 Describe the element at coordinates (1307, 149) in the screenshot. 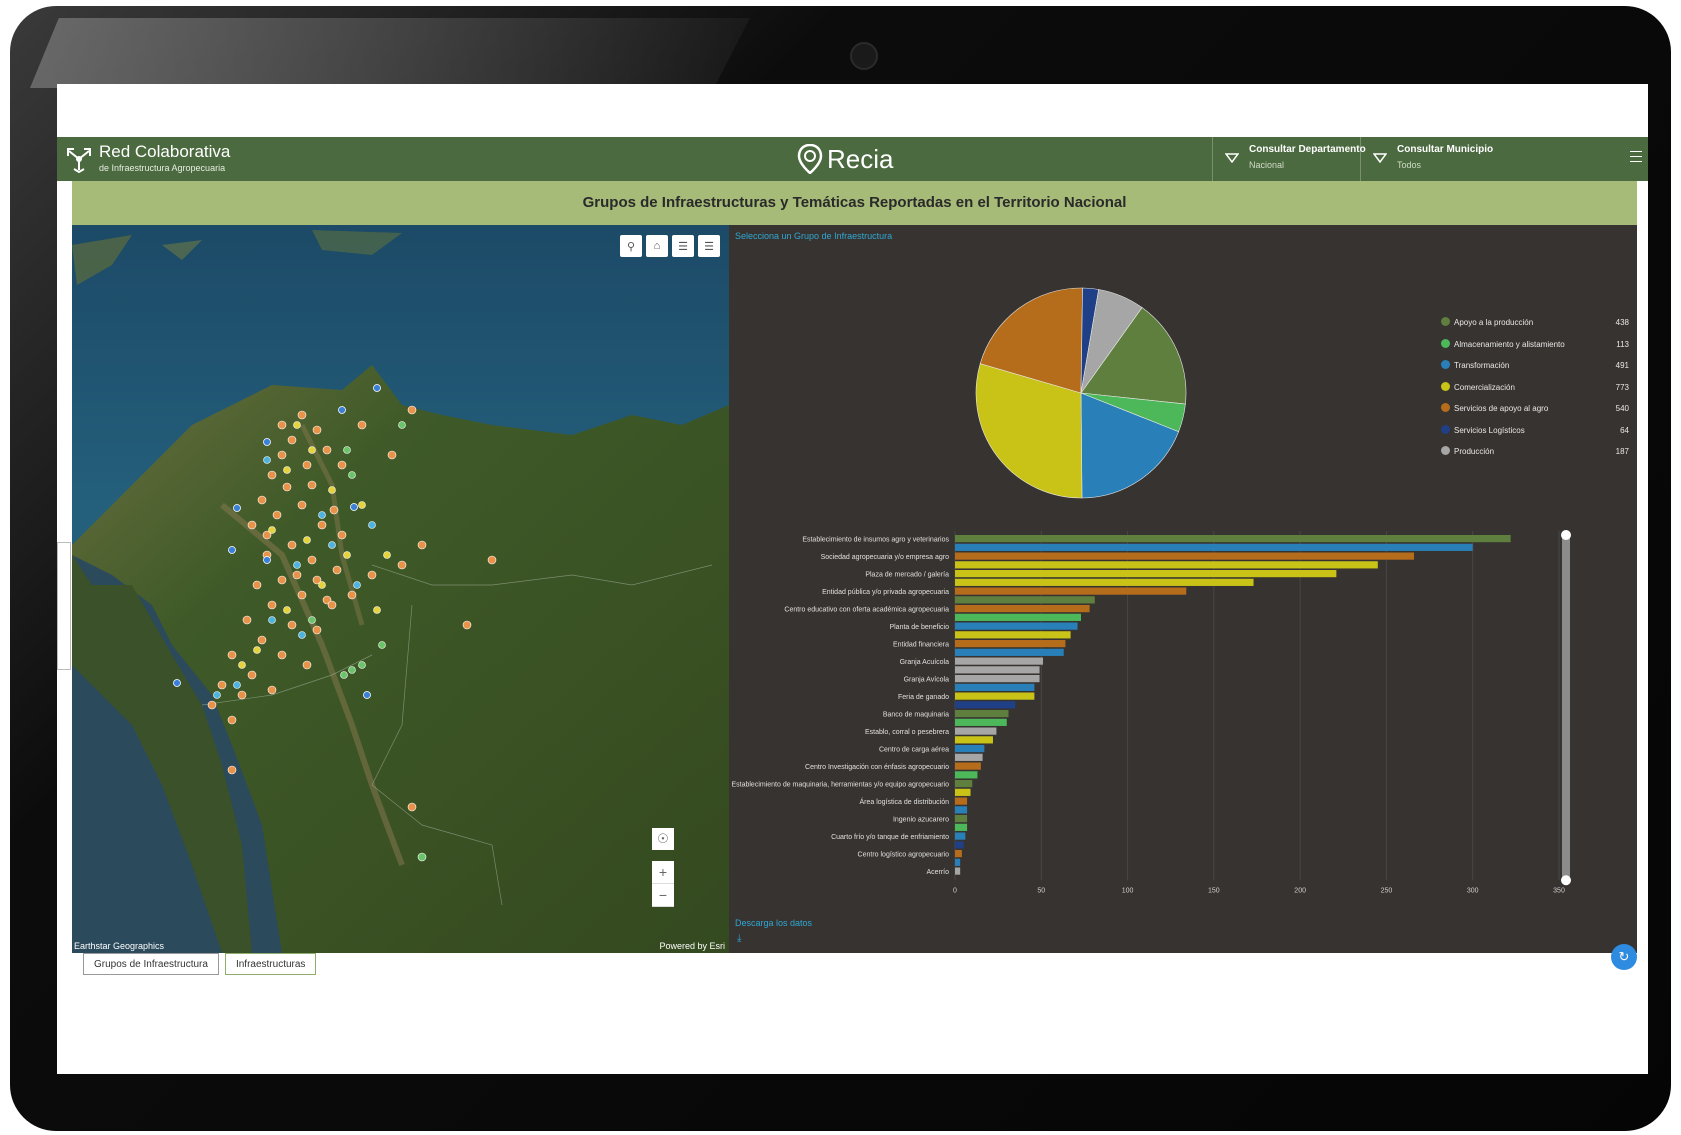

I see `dropdown-label: Consultar Departamento` at that location.